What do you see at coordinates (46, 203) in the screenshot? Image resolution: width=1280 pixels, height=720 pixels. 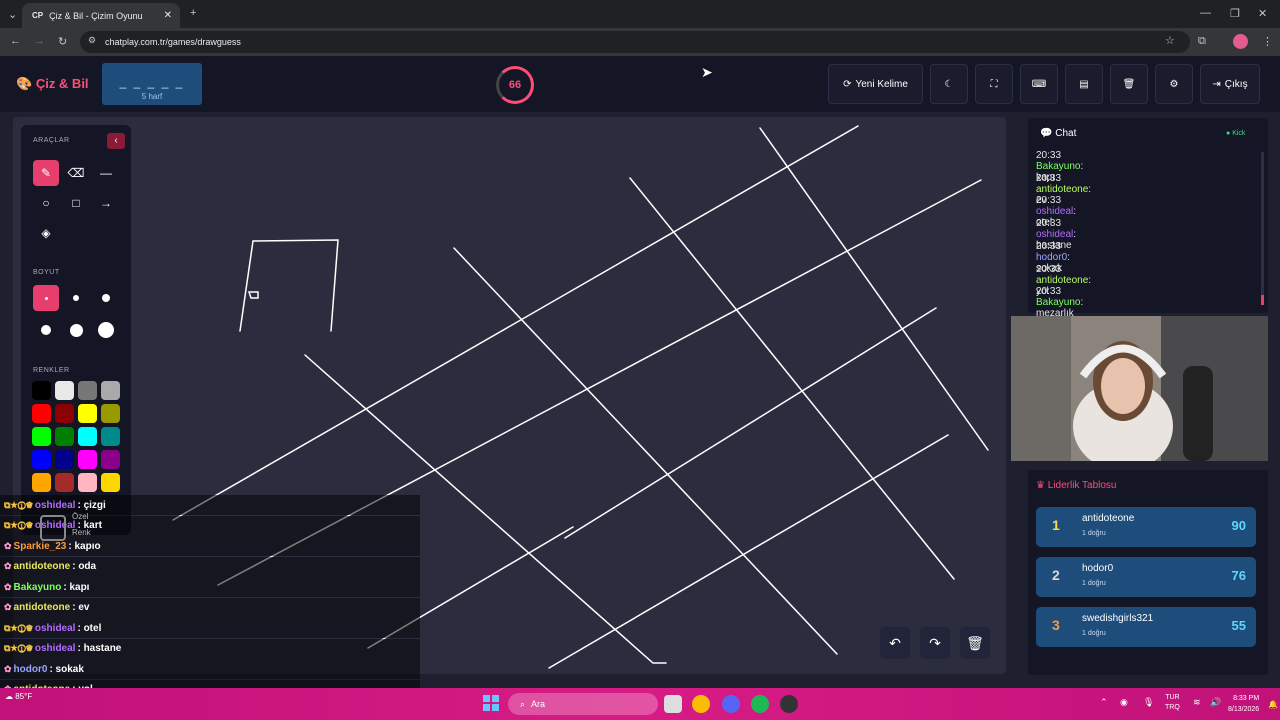 I see `circle-tool: ○` at bounding box center [46, 203].